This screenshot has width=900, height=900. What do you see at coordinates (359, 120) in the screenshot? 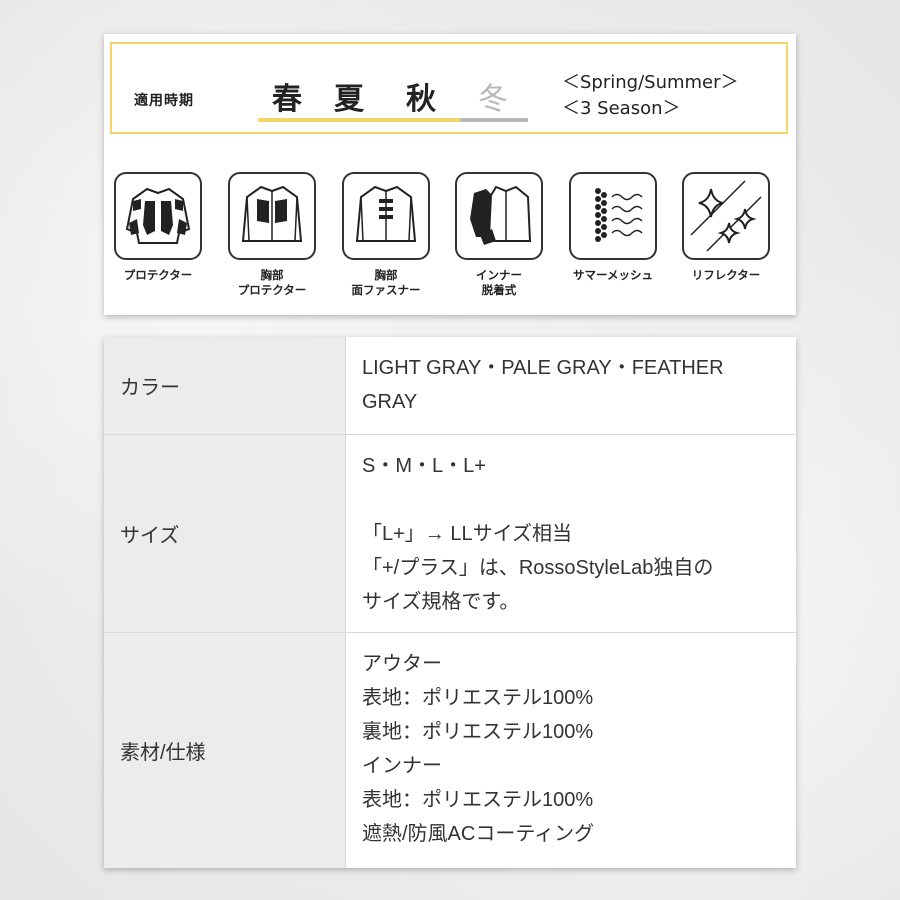
I see `season-active-bar` at bounding box center [359, 120].